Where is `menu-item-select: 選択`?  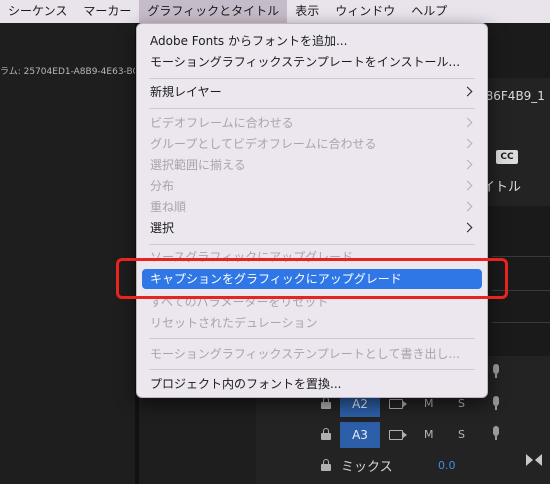
menu-item-select: 選択 is located at coordinates (312, 228).